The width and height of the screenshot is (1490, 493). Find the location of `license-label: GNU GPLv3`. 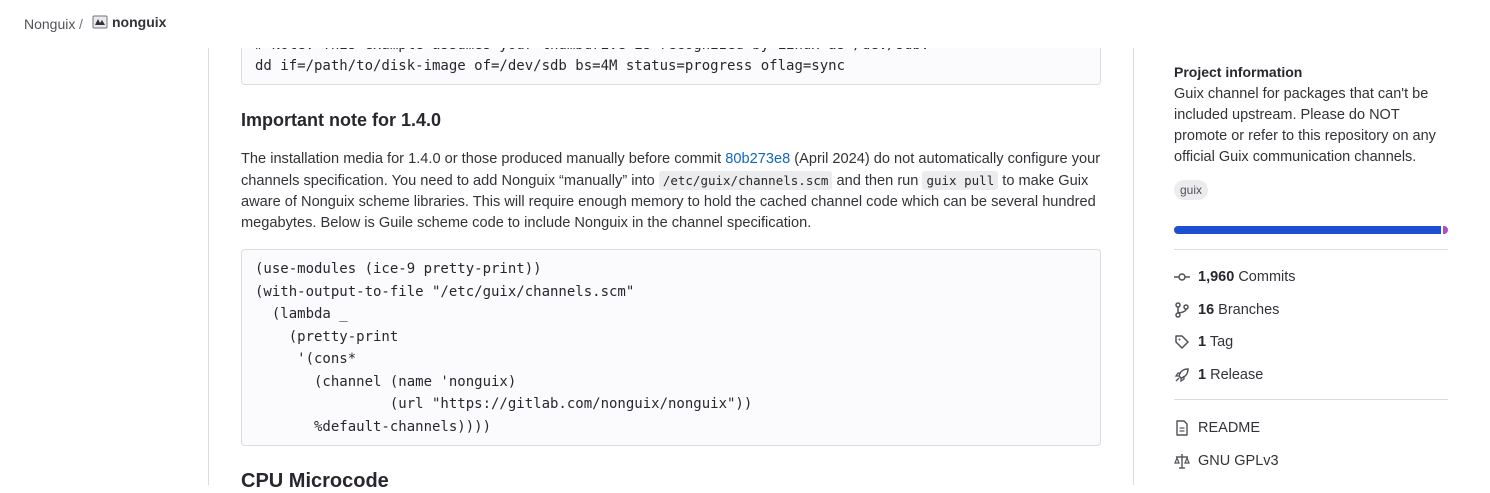

license-label: GNU GPLv3 is located at coordinates (1238, 461).